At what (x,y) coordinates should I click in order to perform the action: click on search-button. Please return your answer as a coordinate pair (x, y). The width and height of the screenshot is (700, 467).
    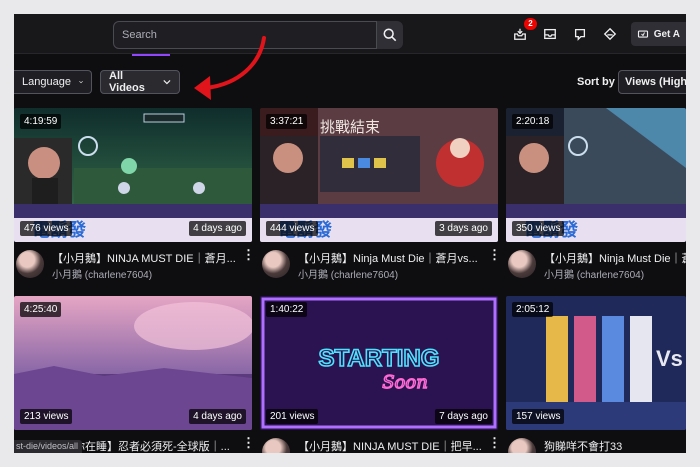
    Looking at the image, I should click on (390, 35).